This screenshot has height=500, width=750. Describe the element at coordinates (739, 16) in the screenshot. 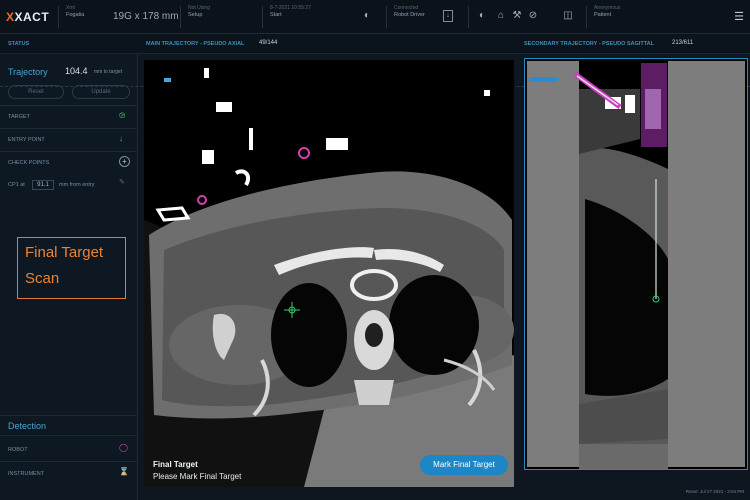

I see `menu-icon: ☰` at that location.